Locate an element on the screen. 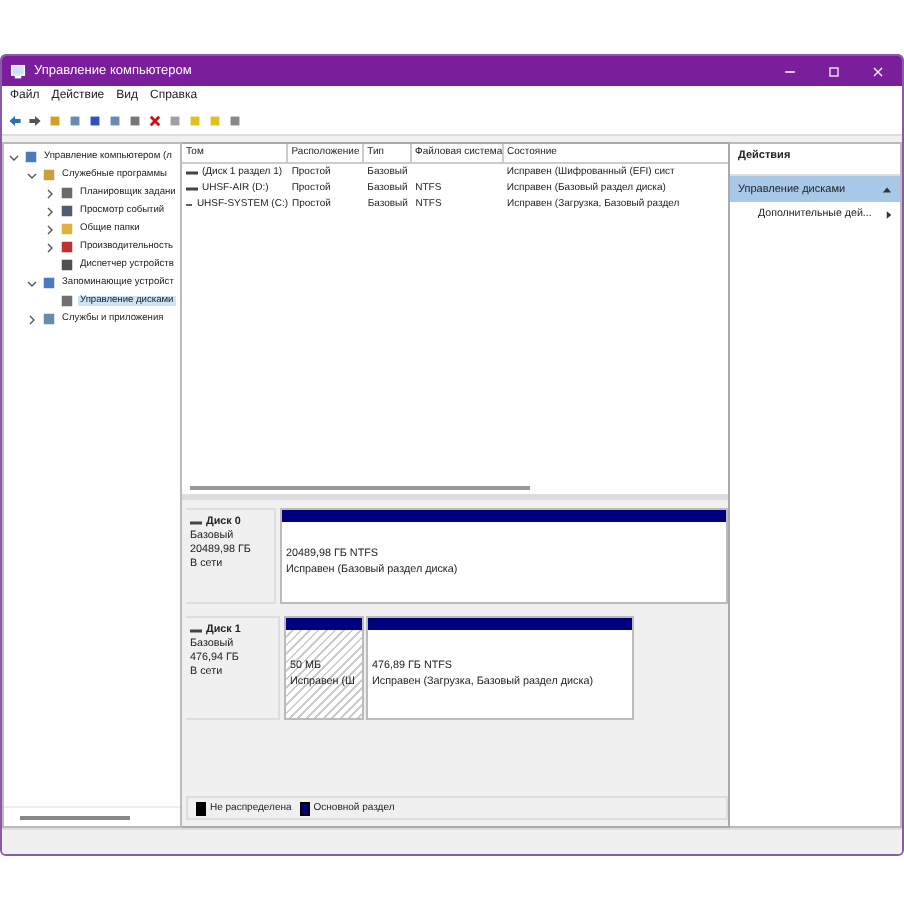 This screenshot has width=904, height=904. app-icon is located at coordinates (18, 71).